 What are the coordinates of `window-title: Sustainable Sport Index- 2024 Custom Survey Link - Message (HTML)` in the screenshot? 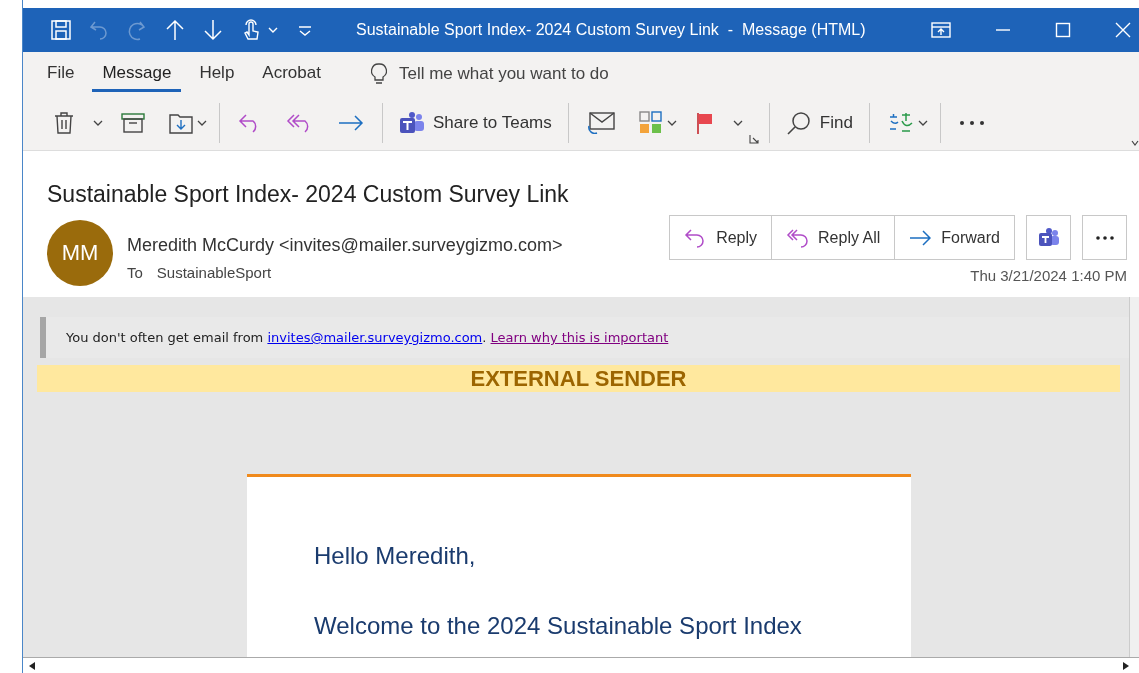 It's located at (611, 30).